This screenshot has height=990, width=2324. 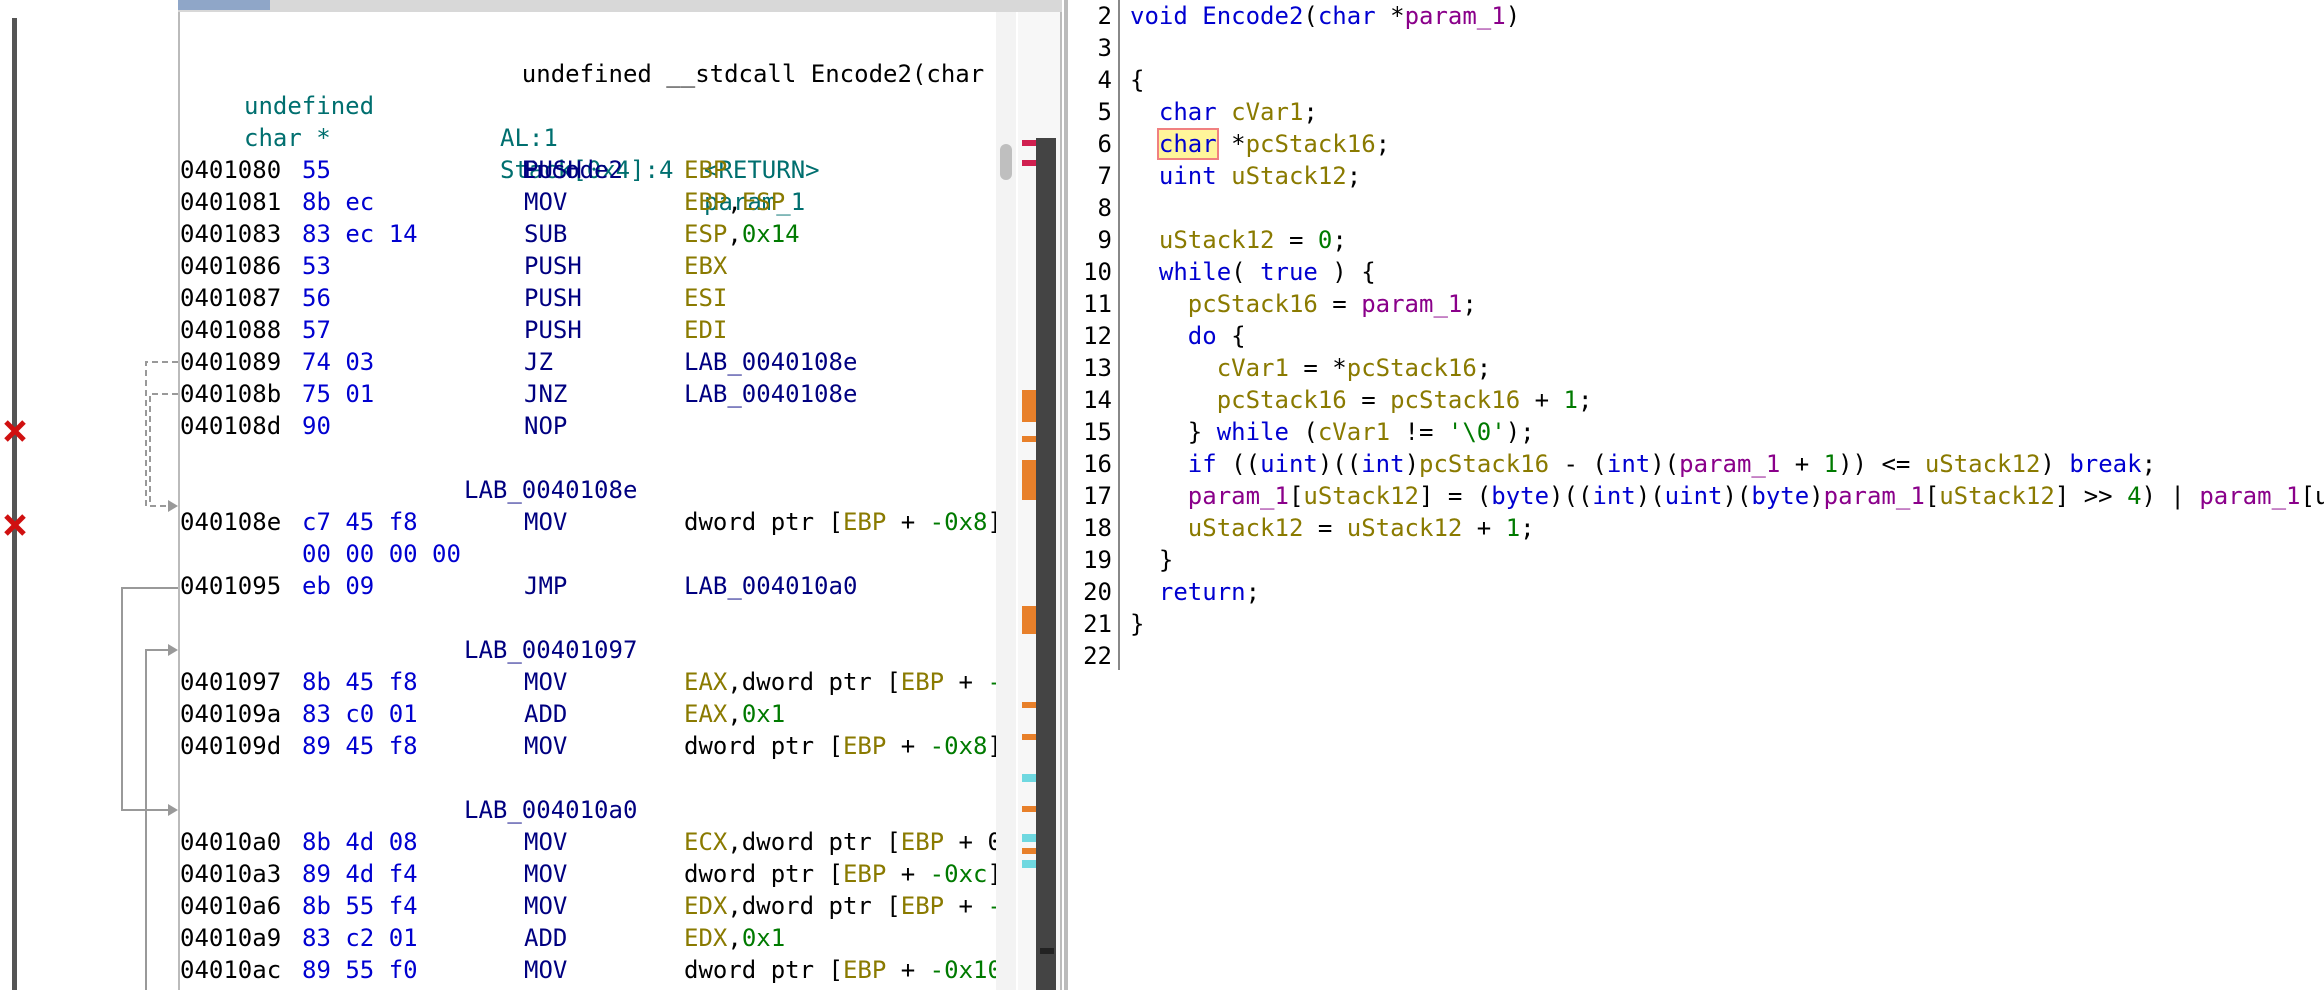 I want to click on instruction-row: 0401088 57 PUSH EDI, so click(x=589, y=330).